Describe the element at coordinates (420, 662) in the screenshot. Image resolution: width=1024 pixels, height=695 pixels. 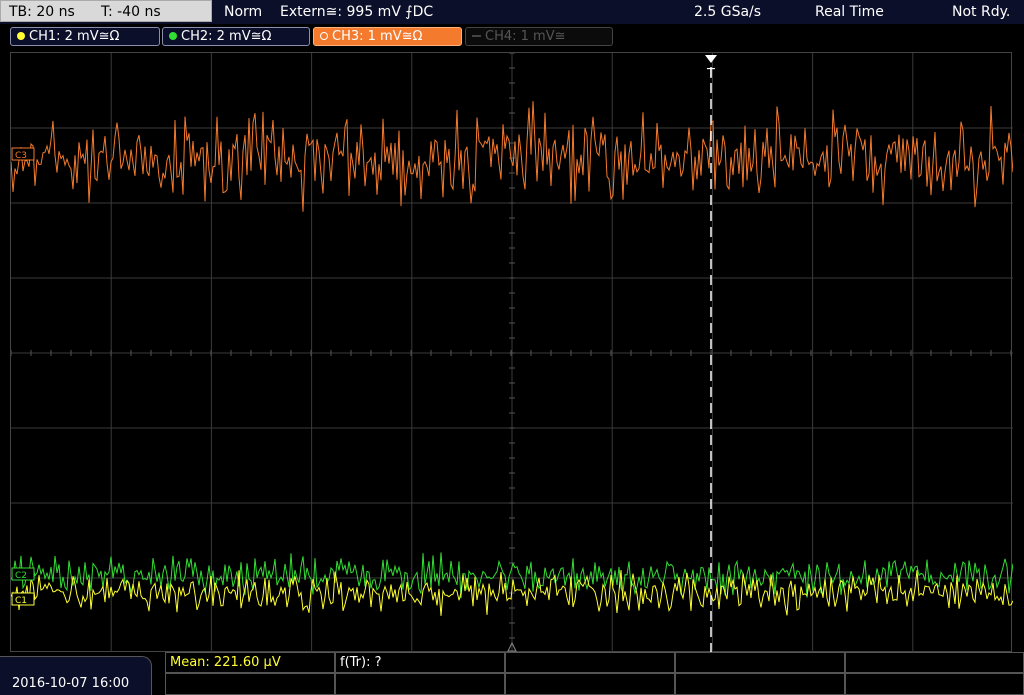
I see `measurement-freq: f(Tr): ?` at that location.